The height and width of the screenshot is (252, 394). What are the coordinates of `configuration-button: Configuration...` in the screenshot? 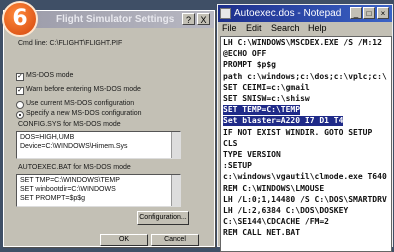 It's located at (163, 218).